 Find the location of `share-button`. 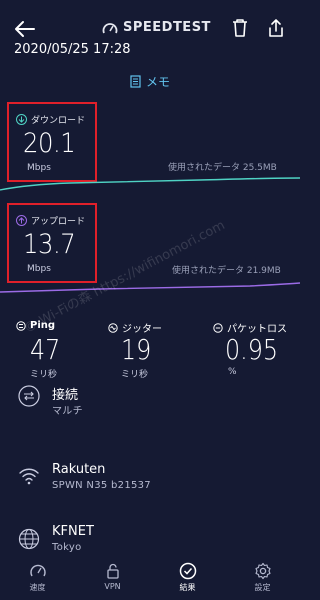

share-button is located at coordinates (276, 28).